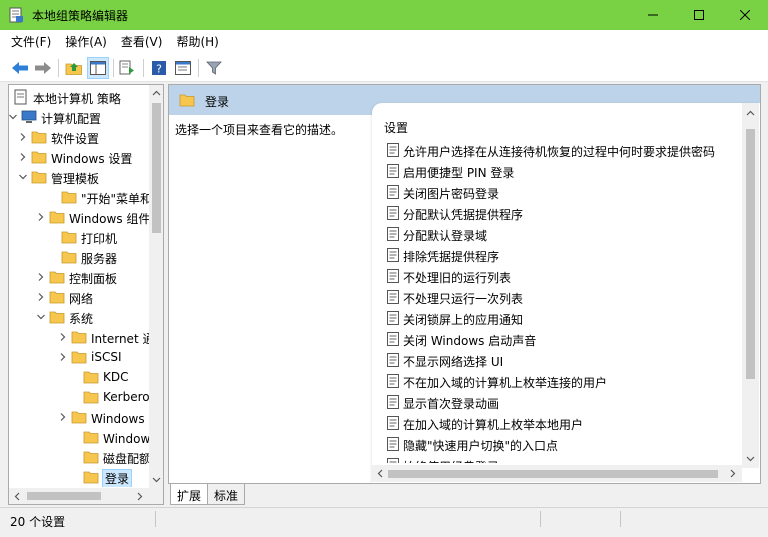 The image size is (768, 537). What do you see at coordinates (79, 377) in the screenshot?
I see `tree-item: KDC` at bounding box center [79, 377].